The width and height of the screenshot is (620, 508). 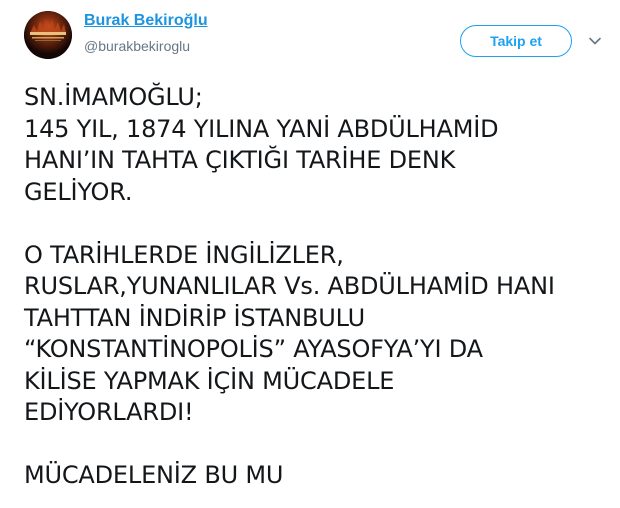 What do you see at coordinates (113, 97) in the screenshot?
I see `tweet-line: SN.İMAMOĞLU;` at bounding box center [113, 97].